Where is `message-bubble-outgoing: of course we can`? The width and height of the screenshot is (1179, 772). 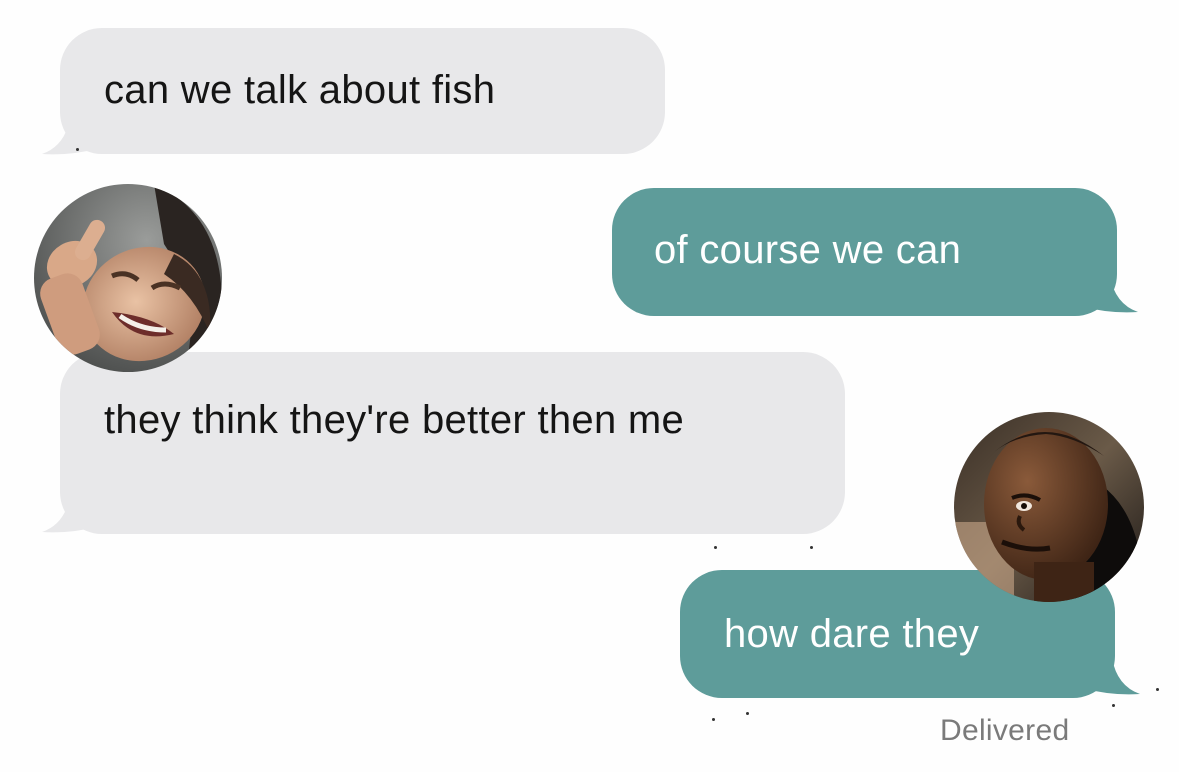
message-bubble-outgoing: of course we can is located at coordinates (864, 252).